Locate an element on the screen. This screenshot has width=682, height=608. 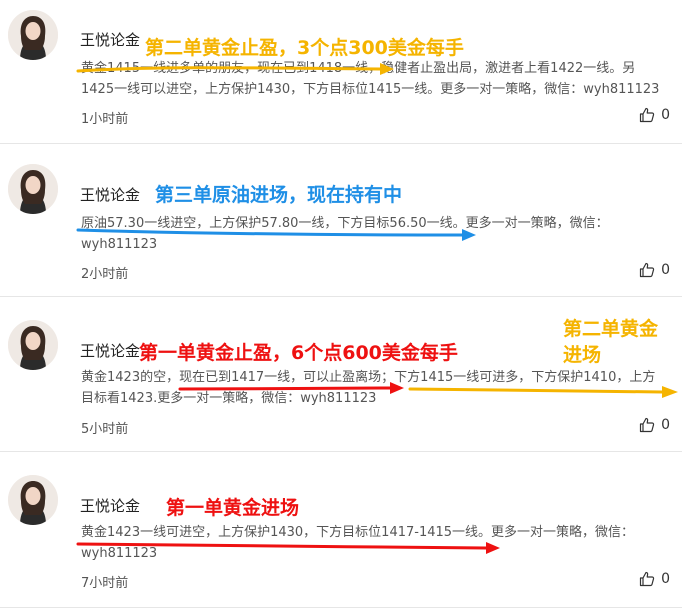
post-annotation: 第二单黄金止盈，3个点300美金每手 is located at coordinates (304, 48).